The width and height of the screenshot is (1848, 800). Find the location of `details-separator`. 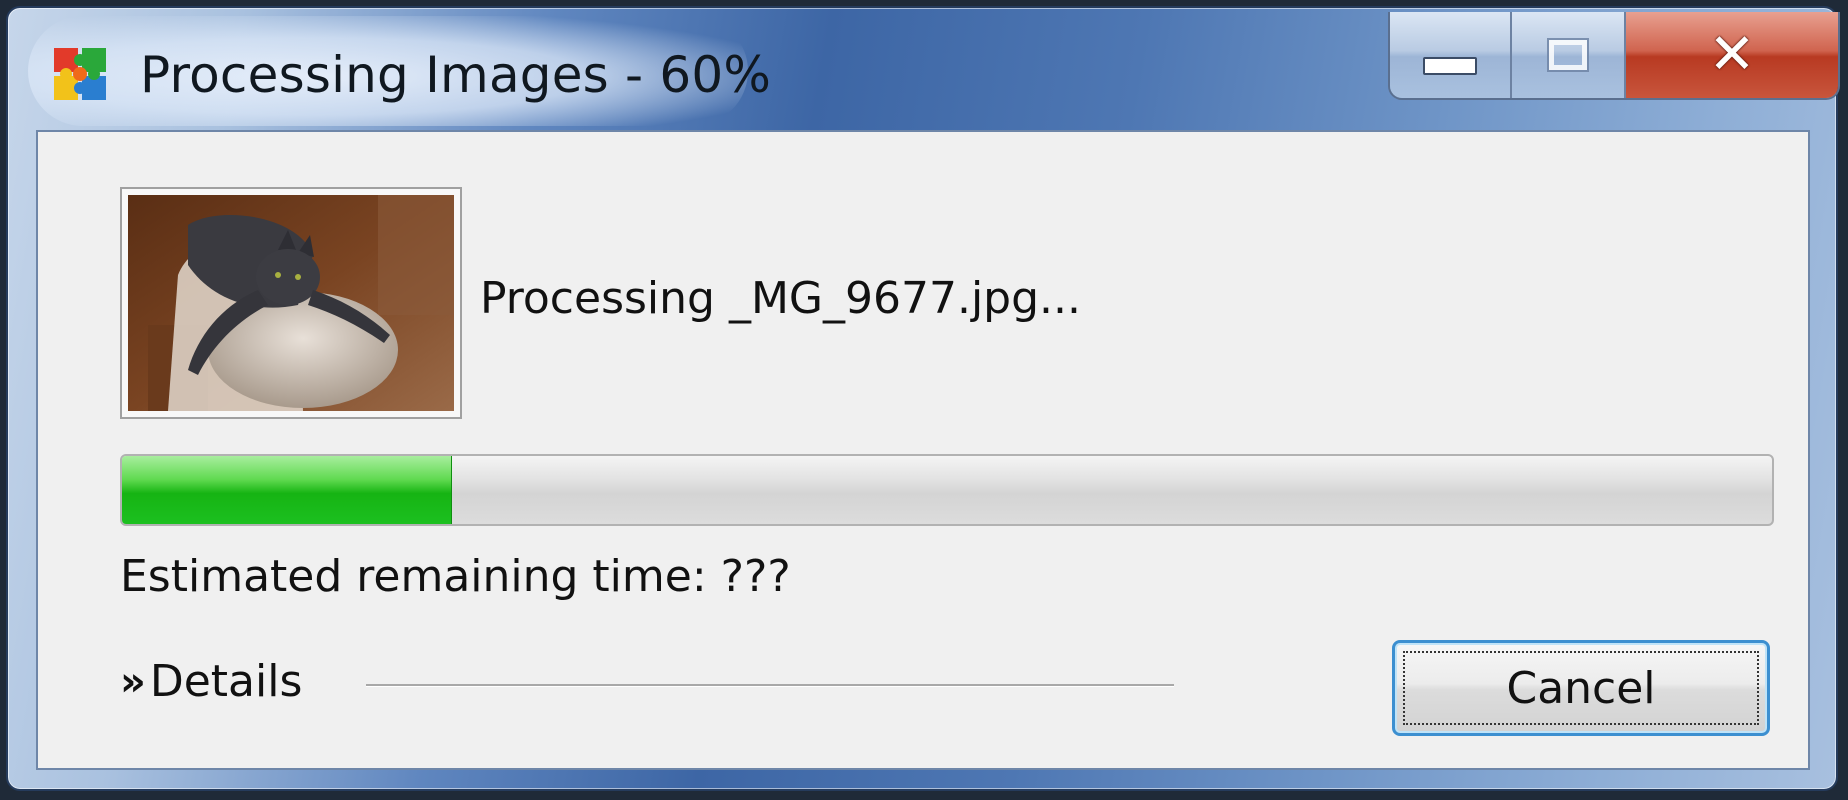

details-separator is located at coordinates (770, 685).